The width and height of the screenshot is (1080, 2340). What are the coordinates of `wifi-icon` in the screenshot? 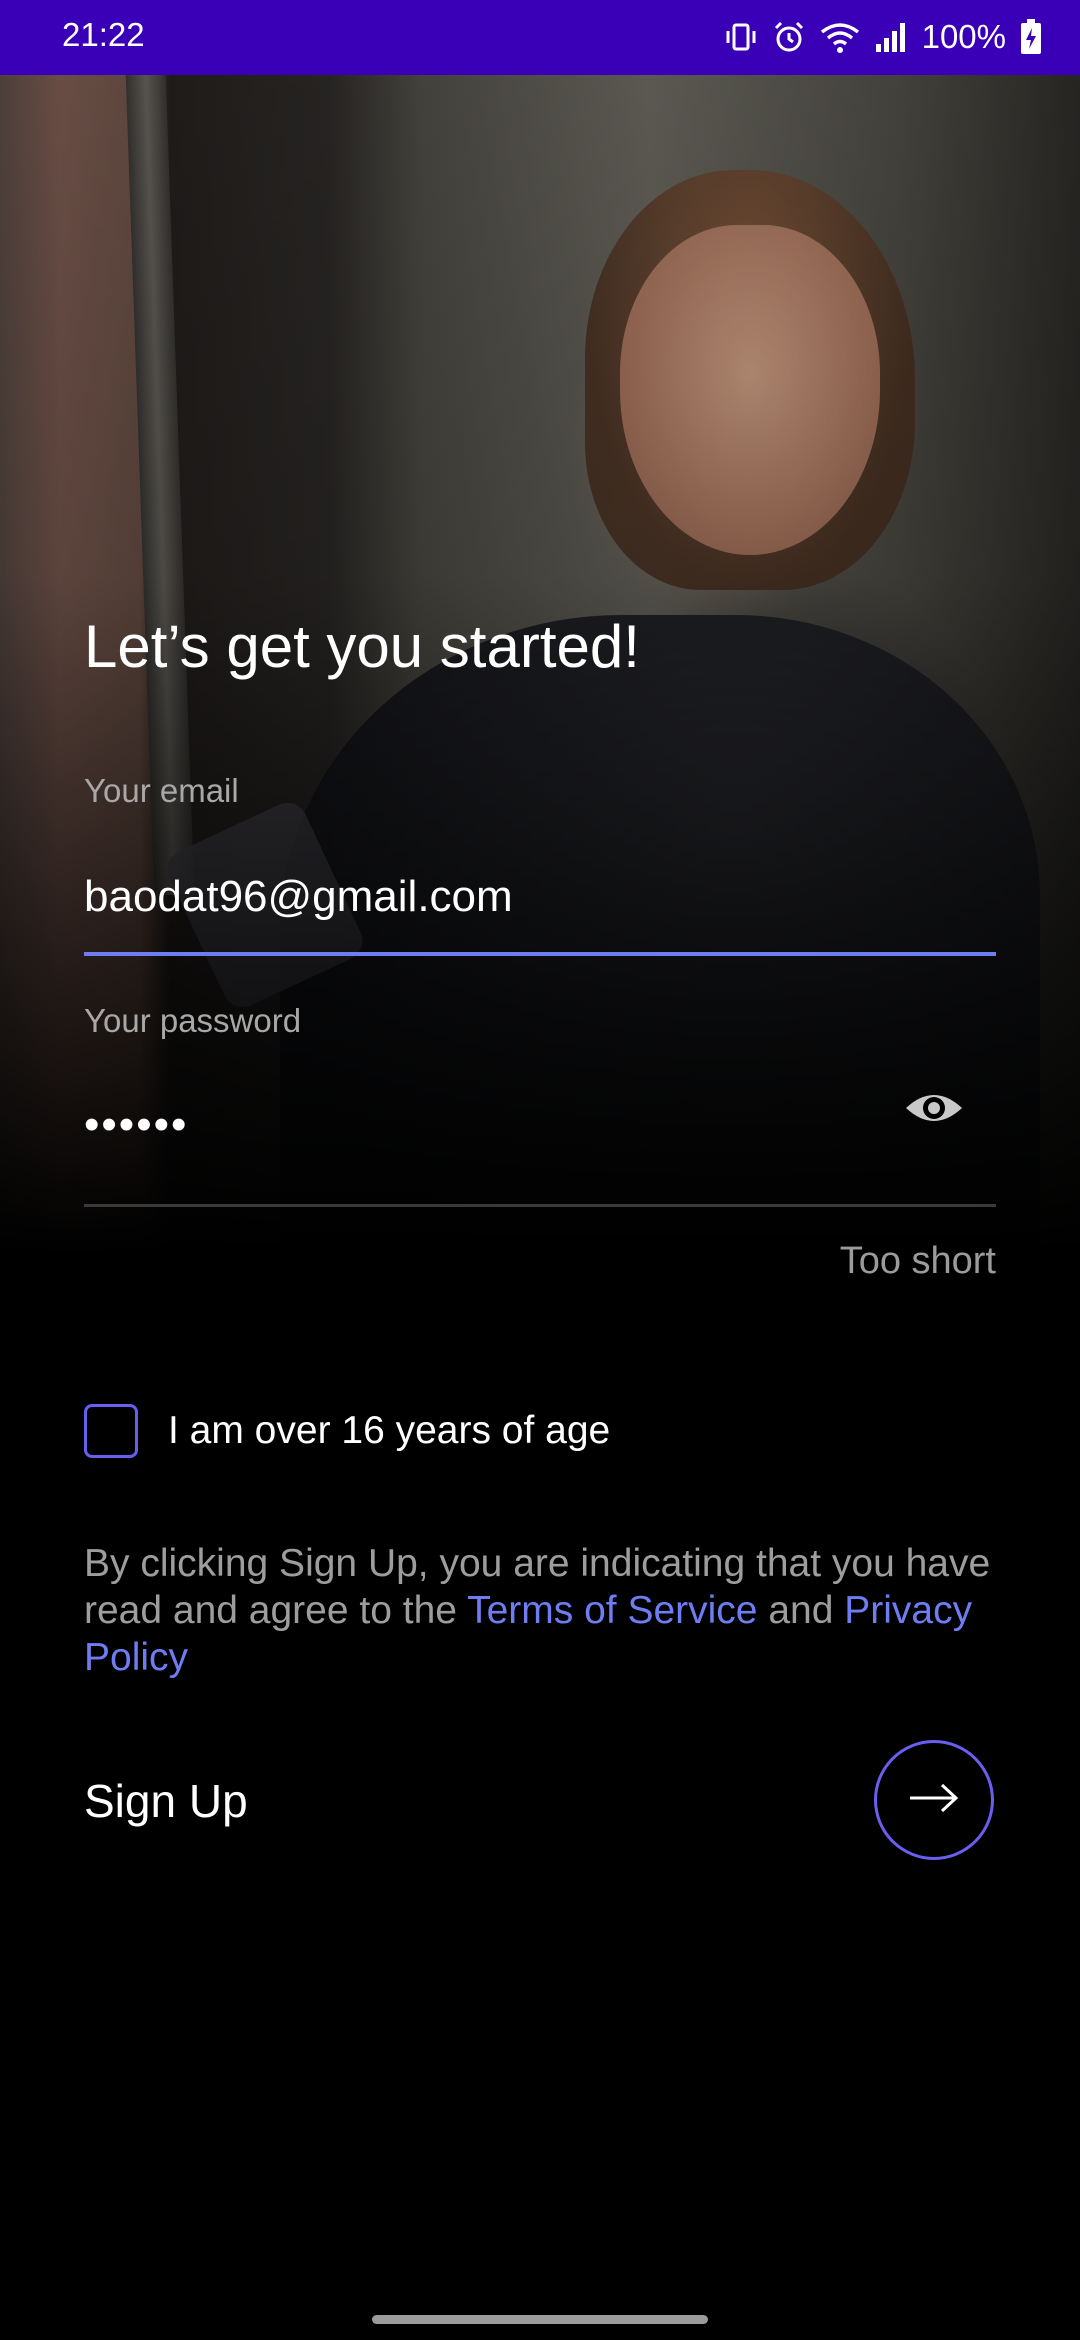 It's located at (840, 37).